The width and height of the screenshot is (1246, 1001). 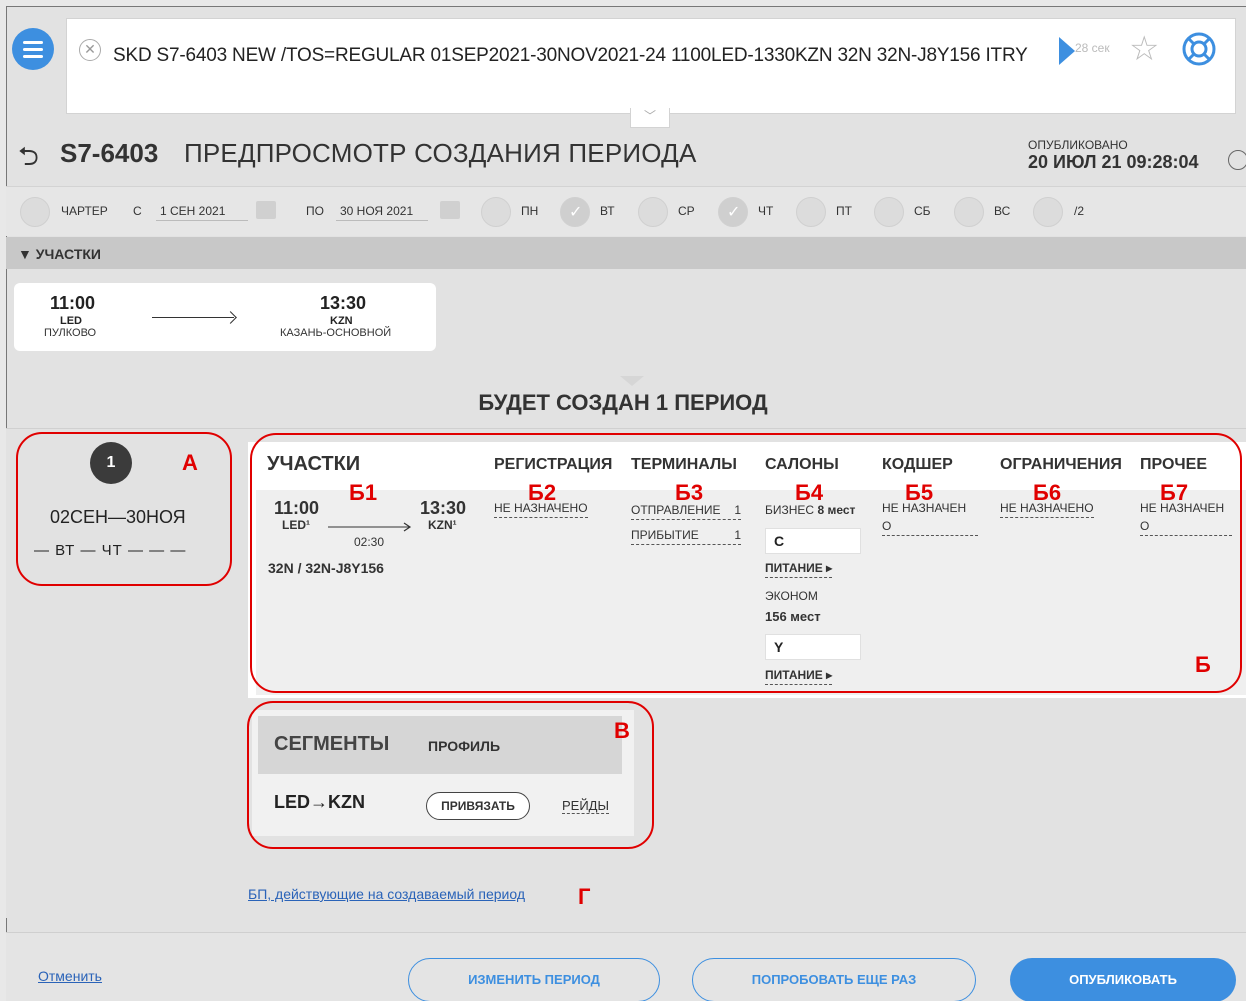 What do you see at coordinates (1144, 49) in the screenshot?
I see `star-icon: ☆` at bounding box center [1144, 49].